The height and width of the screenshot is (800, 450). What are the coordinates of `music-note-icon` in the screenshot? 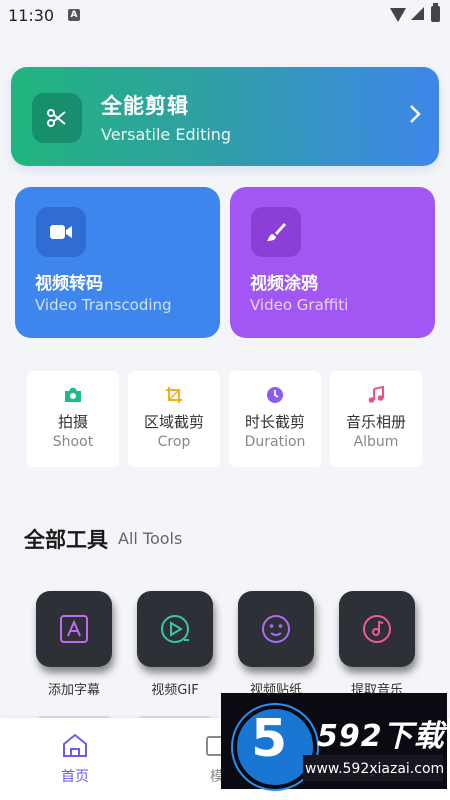 It's located at (376, 395).